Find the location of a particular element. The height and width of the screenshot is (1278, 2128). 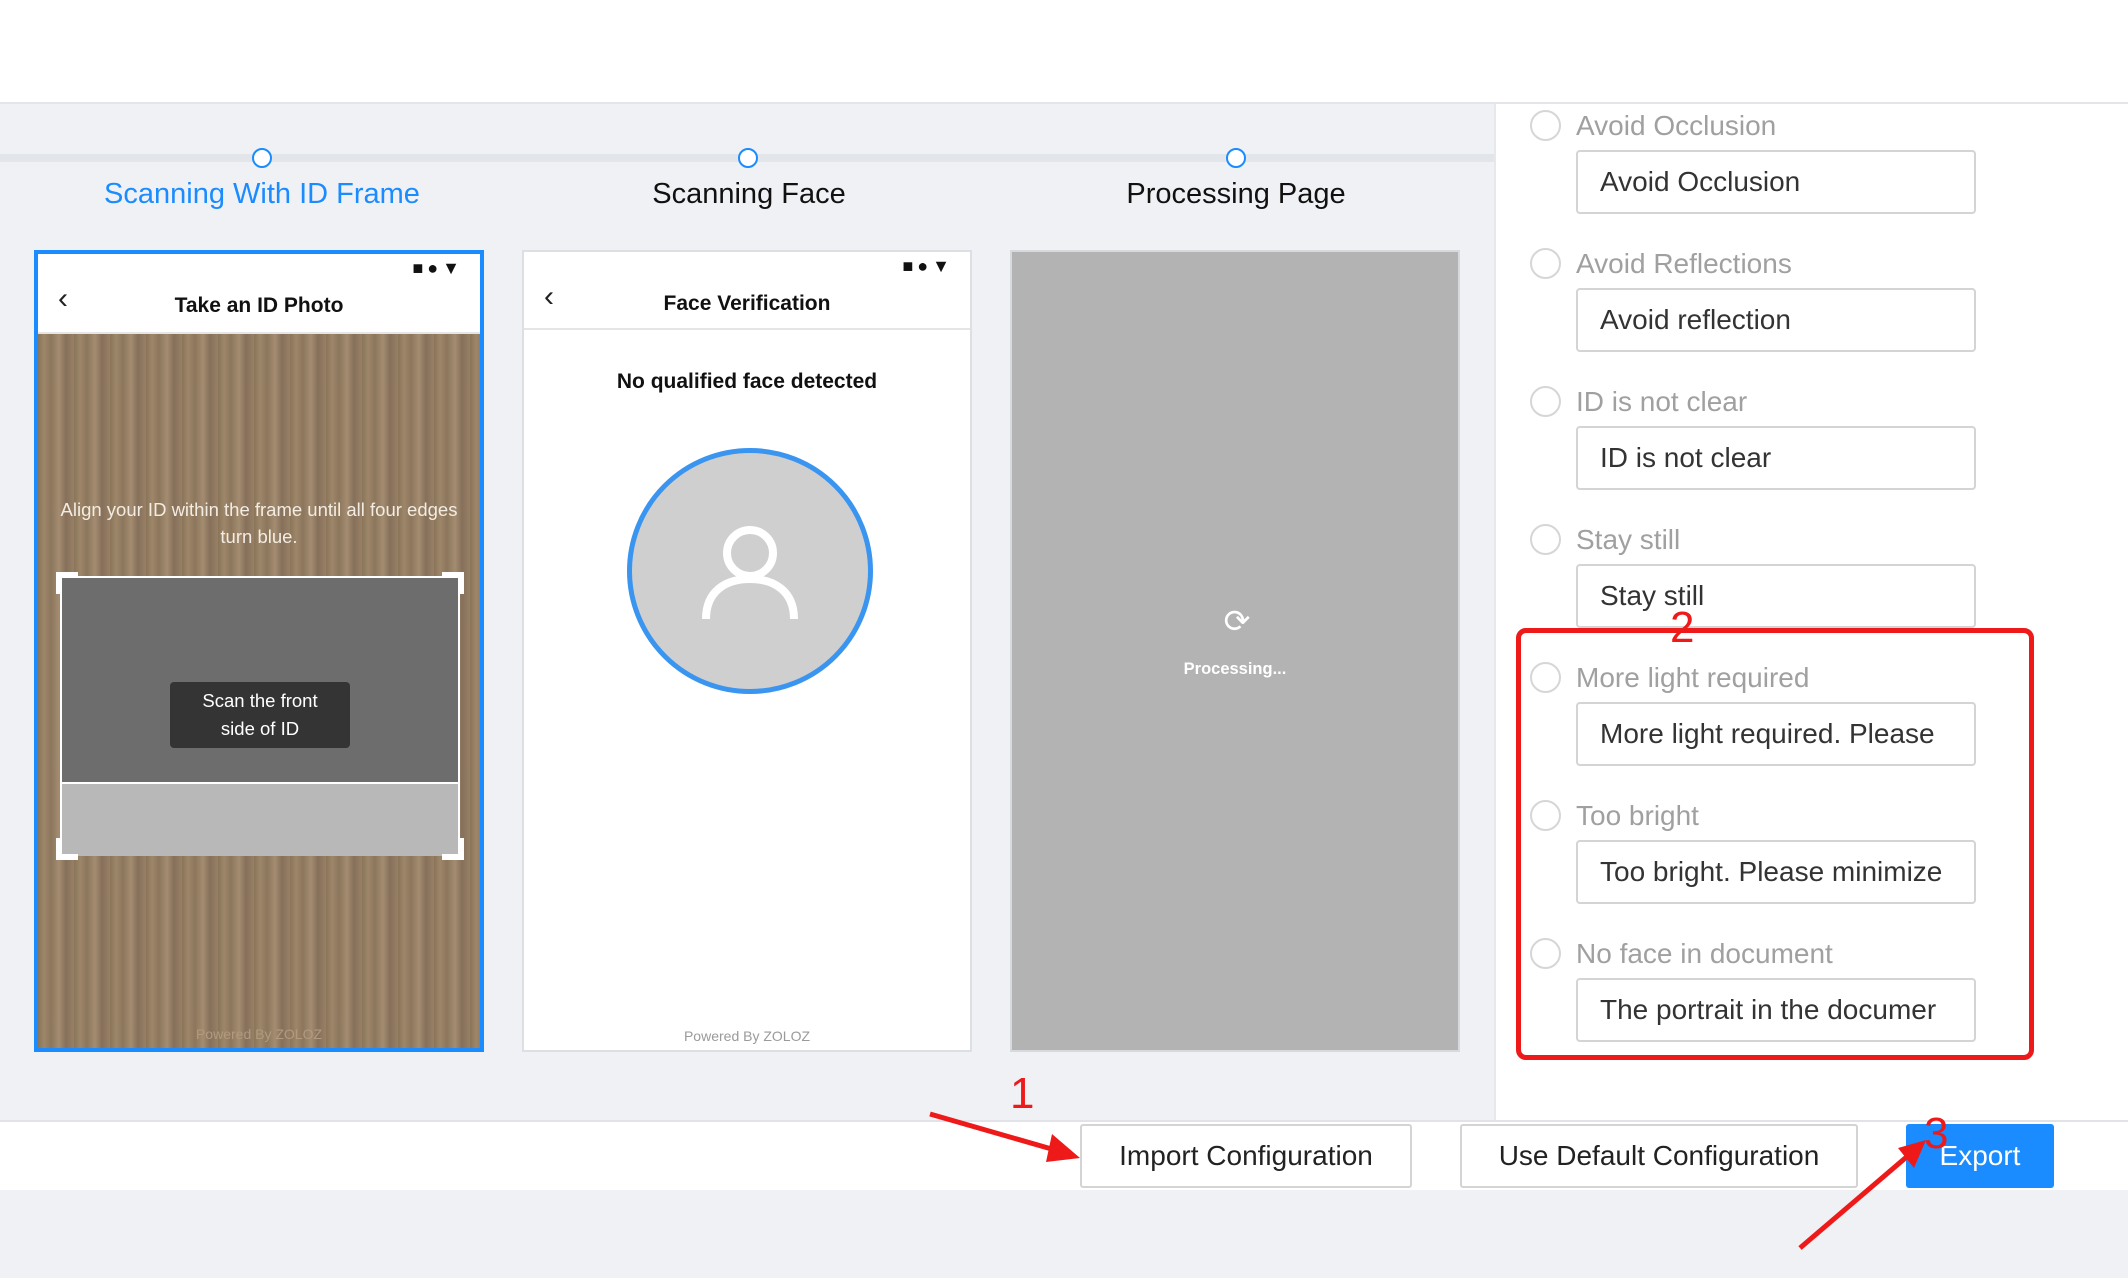

annotation-highlight-box is located at coordinates (1775, 844).